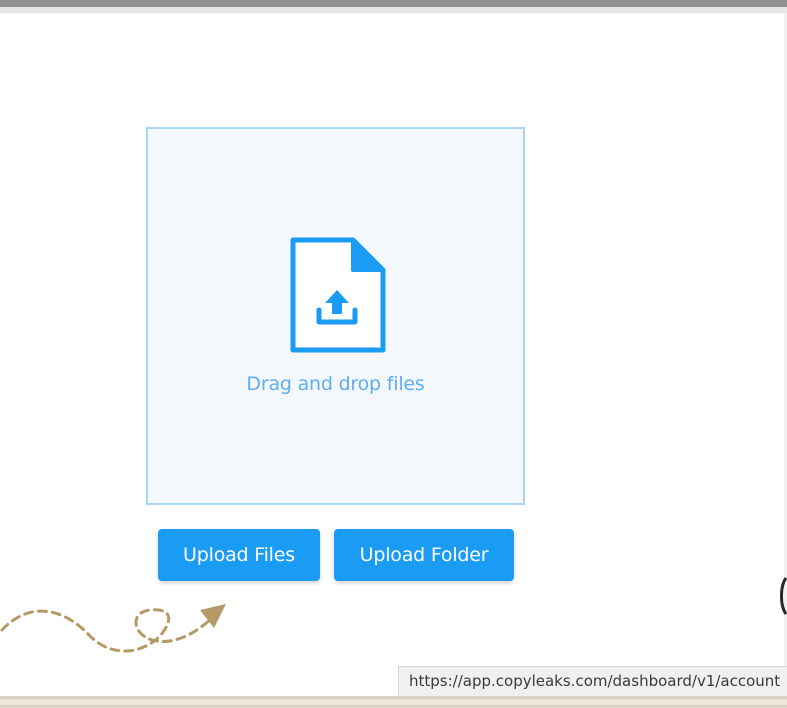 The image size is (787, 708). What do you see at coordinates (335, 384) in the screenshot?
I see `drop-zone-label: Drag and drop files` at bounding box center [335, 384].